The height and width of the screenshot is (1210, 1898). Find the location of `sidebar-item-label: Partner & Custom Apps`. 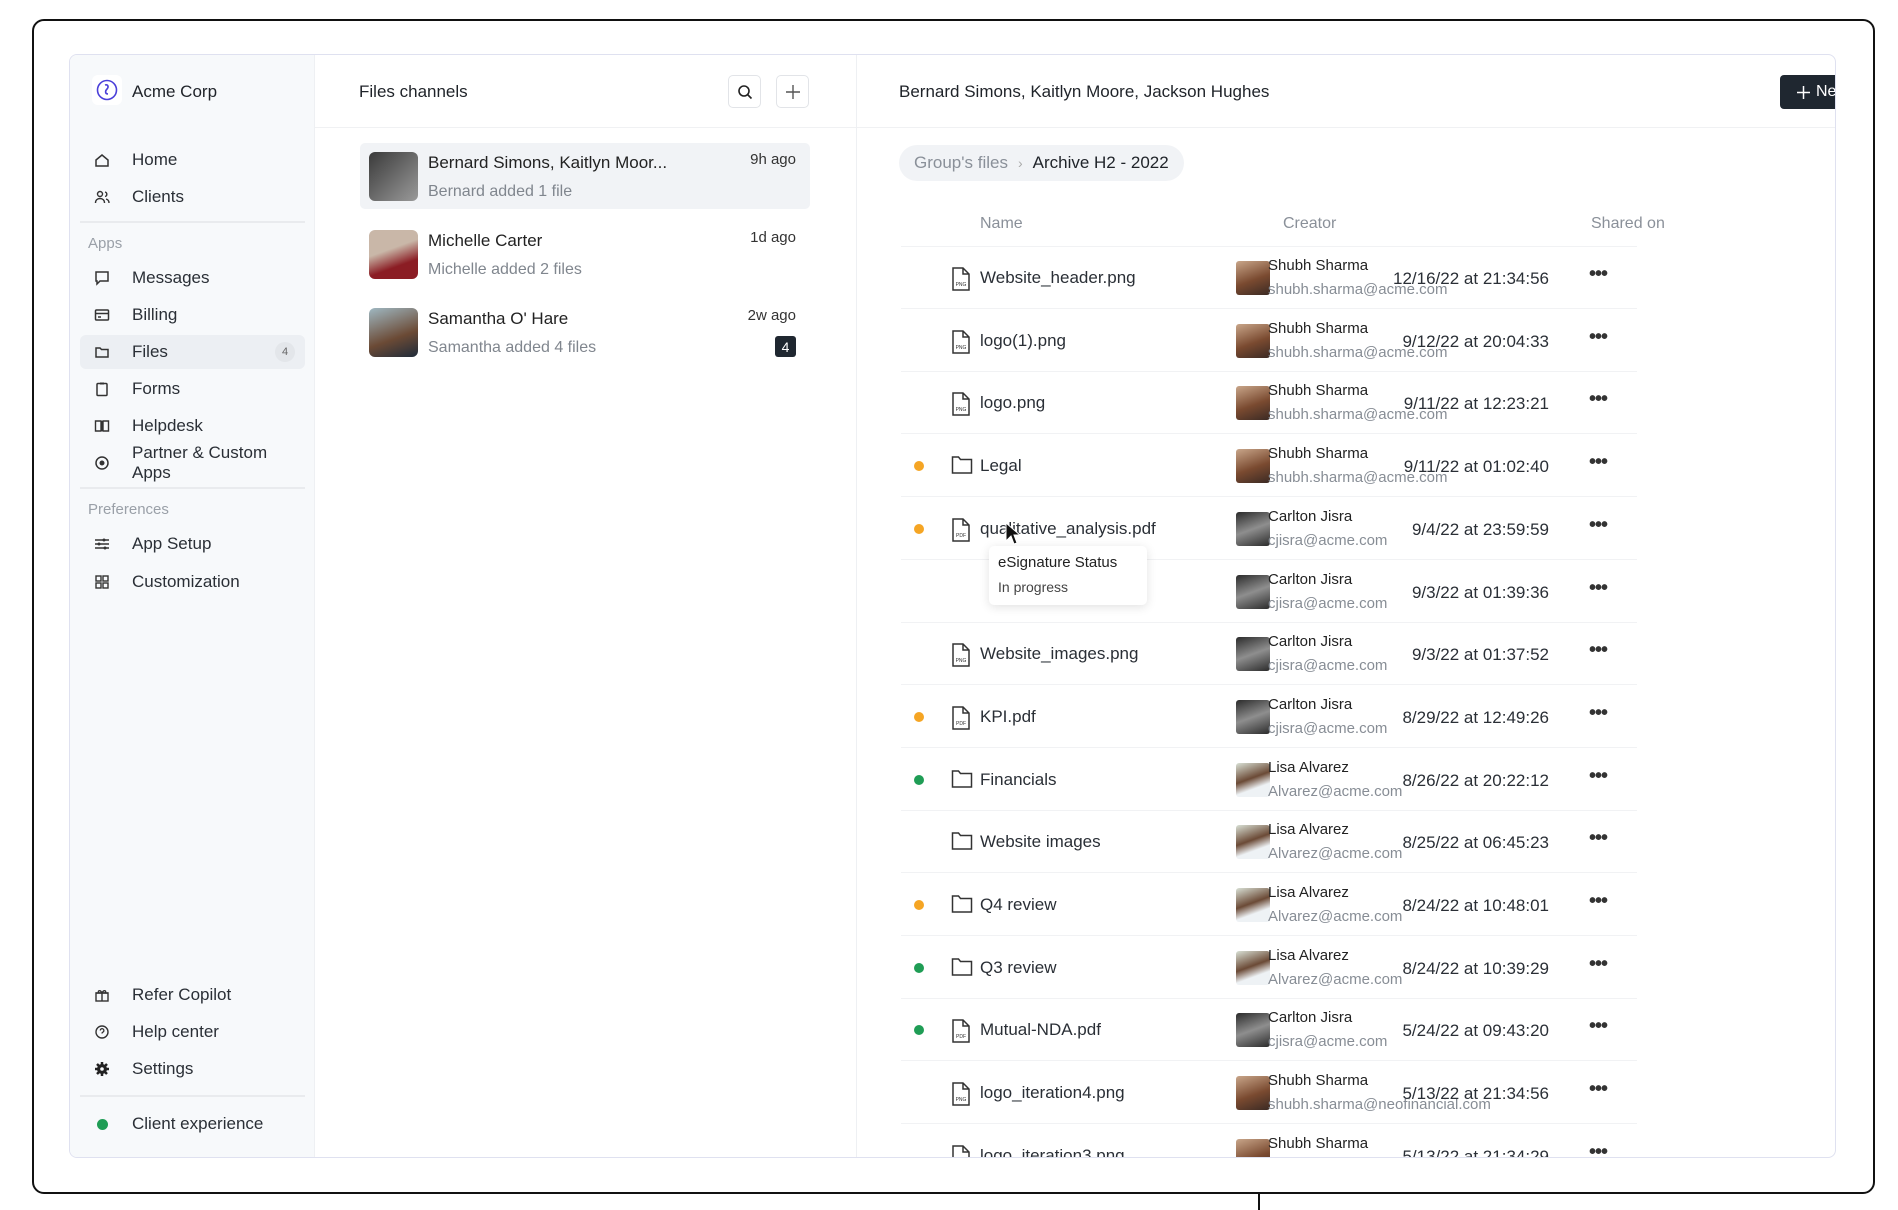

sidebar-item-label: Partner & Custom Apps is located at coordinates (200, 462).